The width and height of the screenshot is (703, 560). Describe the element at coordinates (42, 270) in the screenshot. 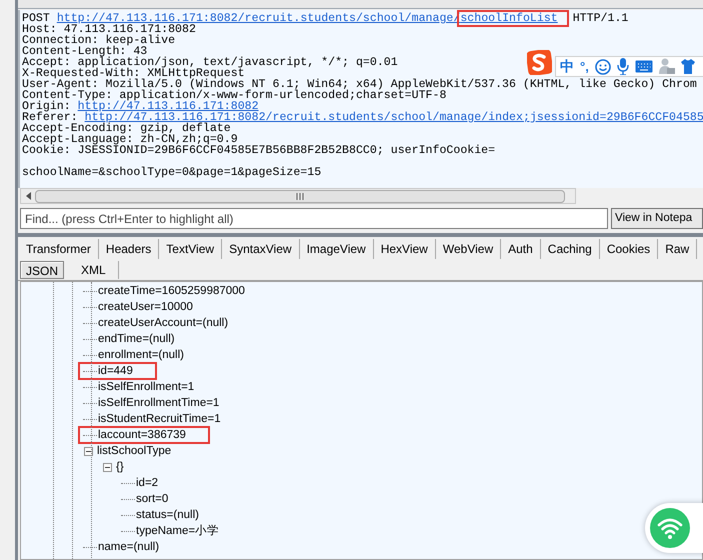

I see `view-tab: JSON` at that location.